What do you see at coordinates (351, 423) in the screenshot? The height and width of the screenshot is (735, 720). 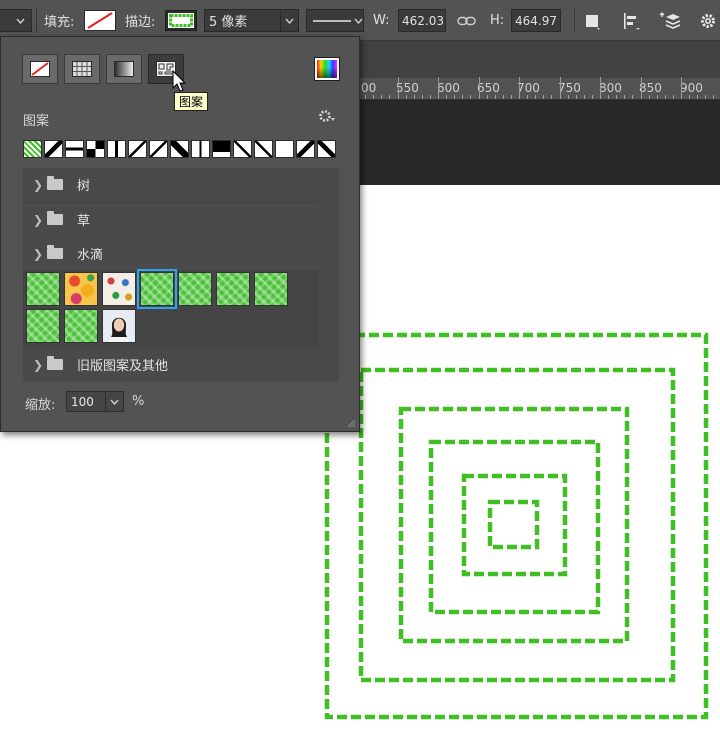 I see `resize-grip-icon` at bounding box center [351, 423].